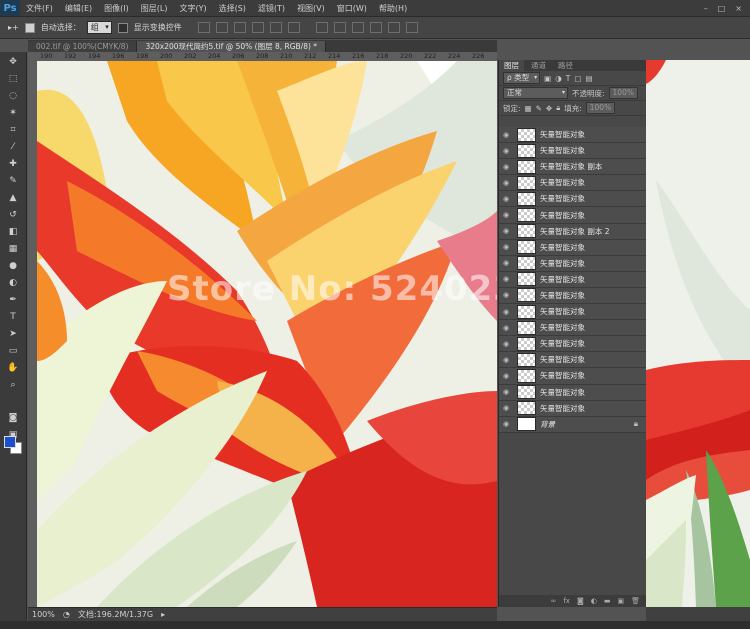  Describe the element at coordinates (698, 333) in the screenshot. I see `second-document-canvas` at that location.